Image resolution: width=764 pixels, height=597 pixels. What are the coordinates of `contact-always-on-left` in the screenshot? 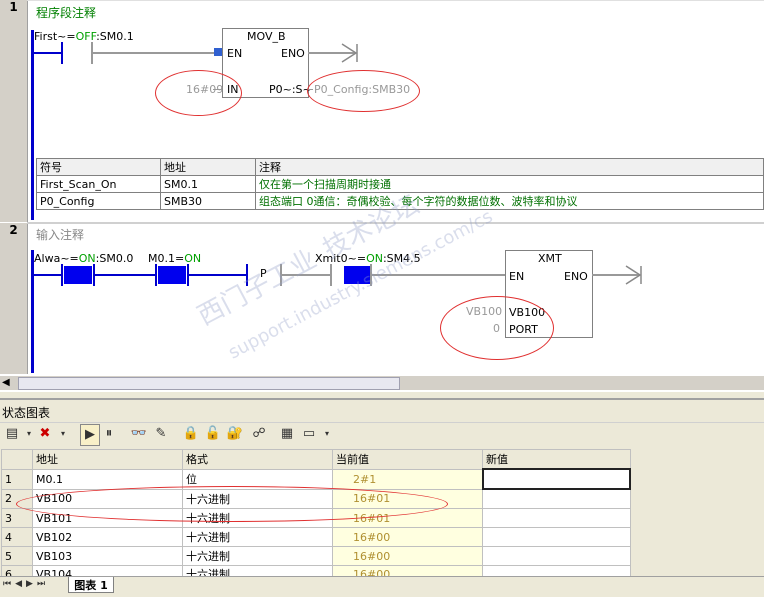 It's located at (62, 275).